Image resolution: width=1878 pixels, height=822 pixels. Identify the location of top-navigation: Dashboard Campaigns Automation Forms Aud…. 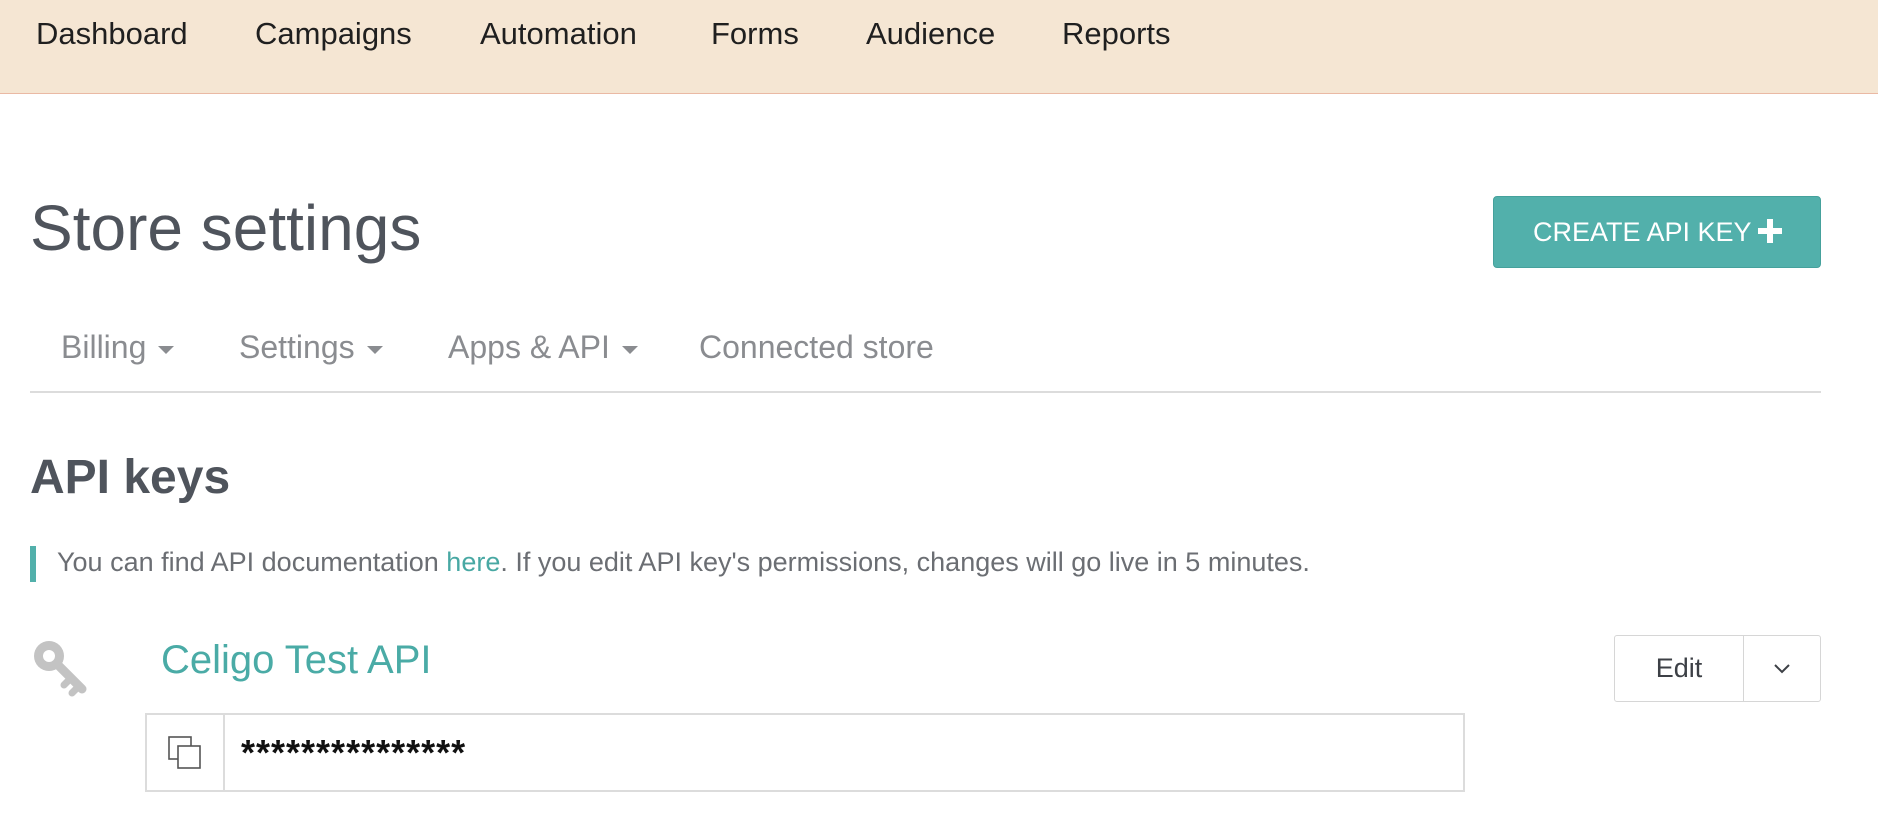
(939, 47).